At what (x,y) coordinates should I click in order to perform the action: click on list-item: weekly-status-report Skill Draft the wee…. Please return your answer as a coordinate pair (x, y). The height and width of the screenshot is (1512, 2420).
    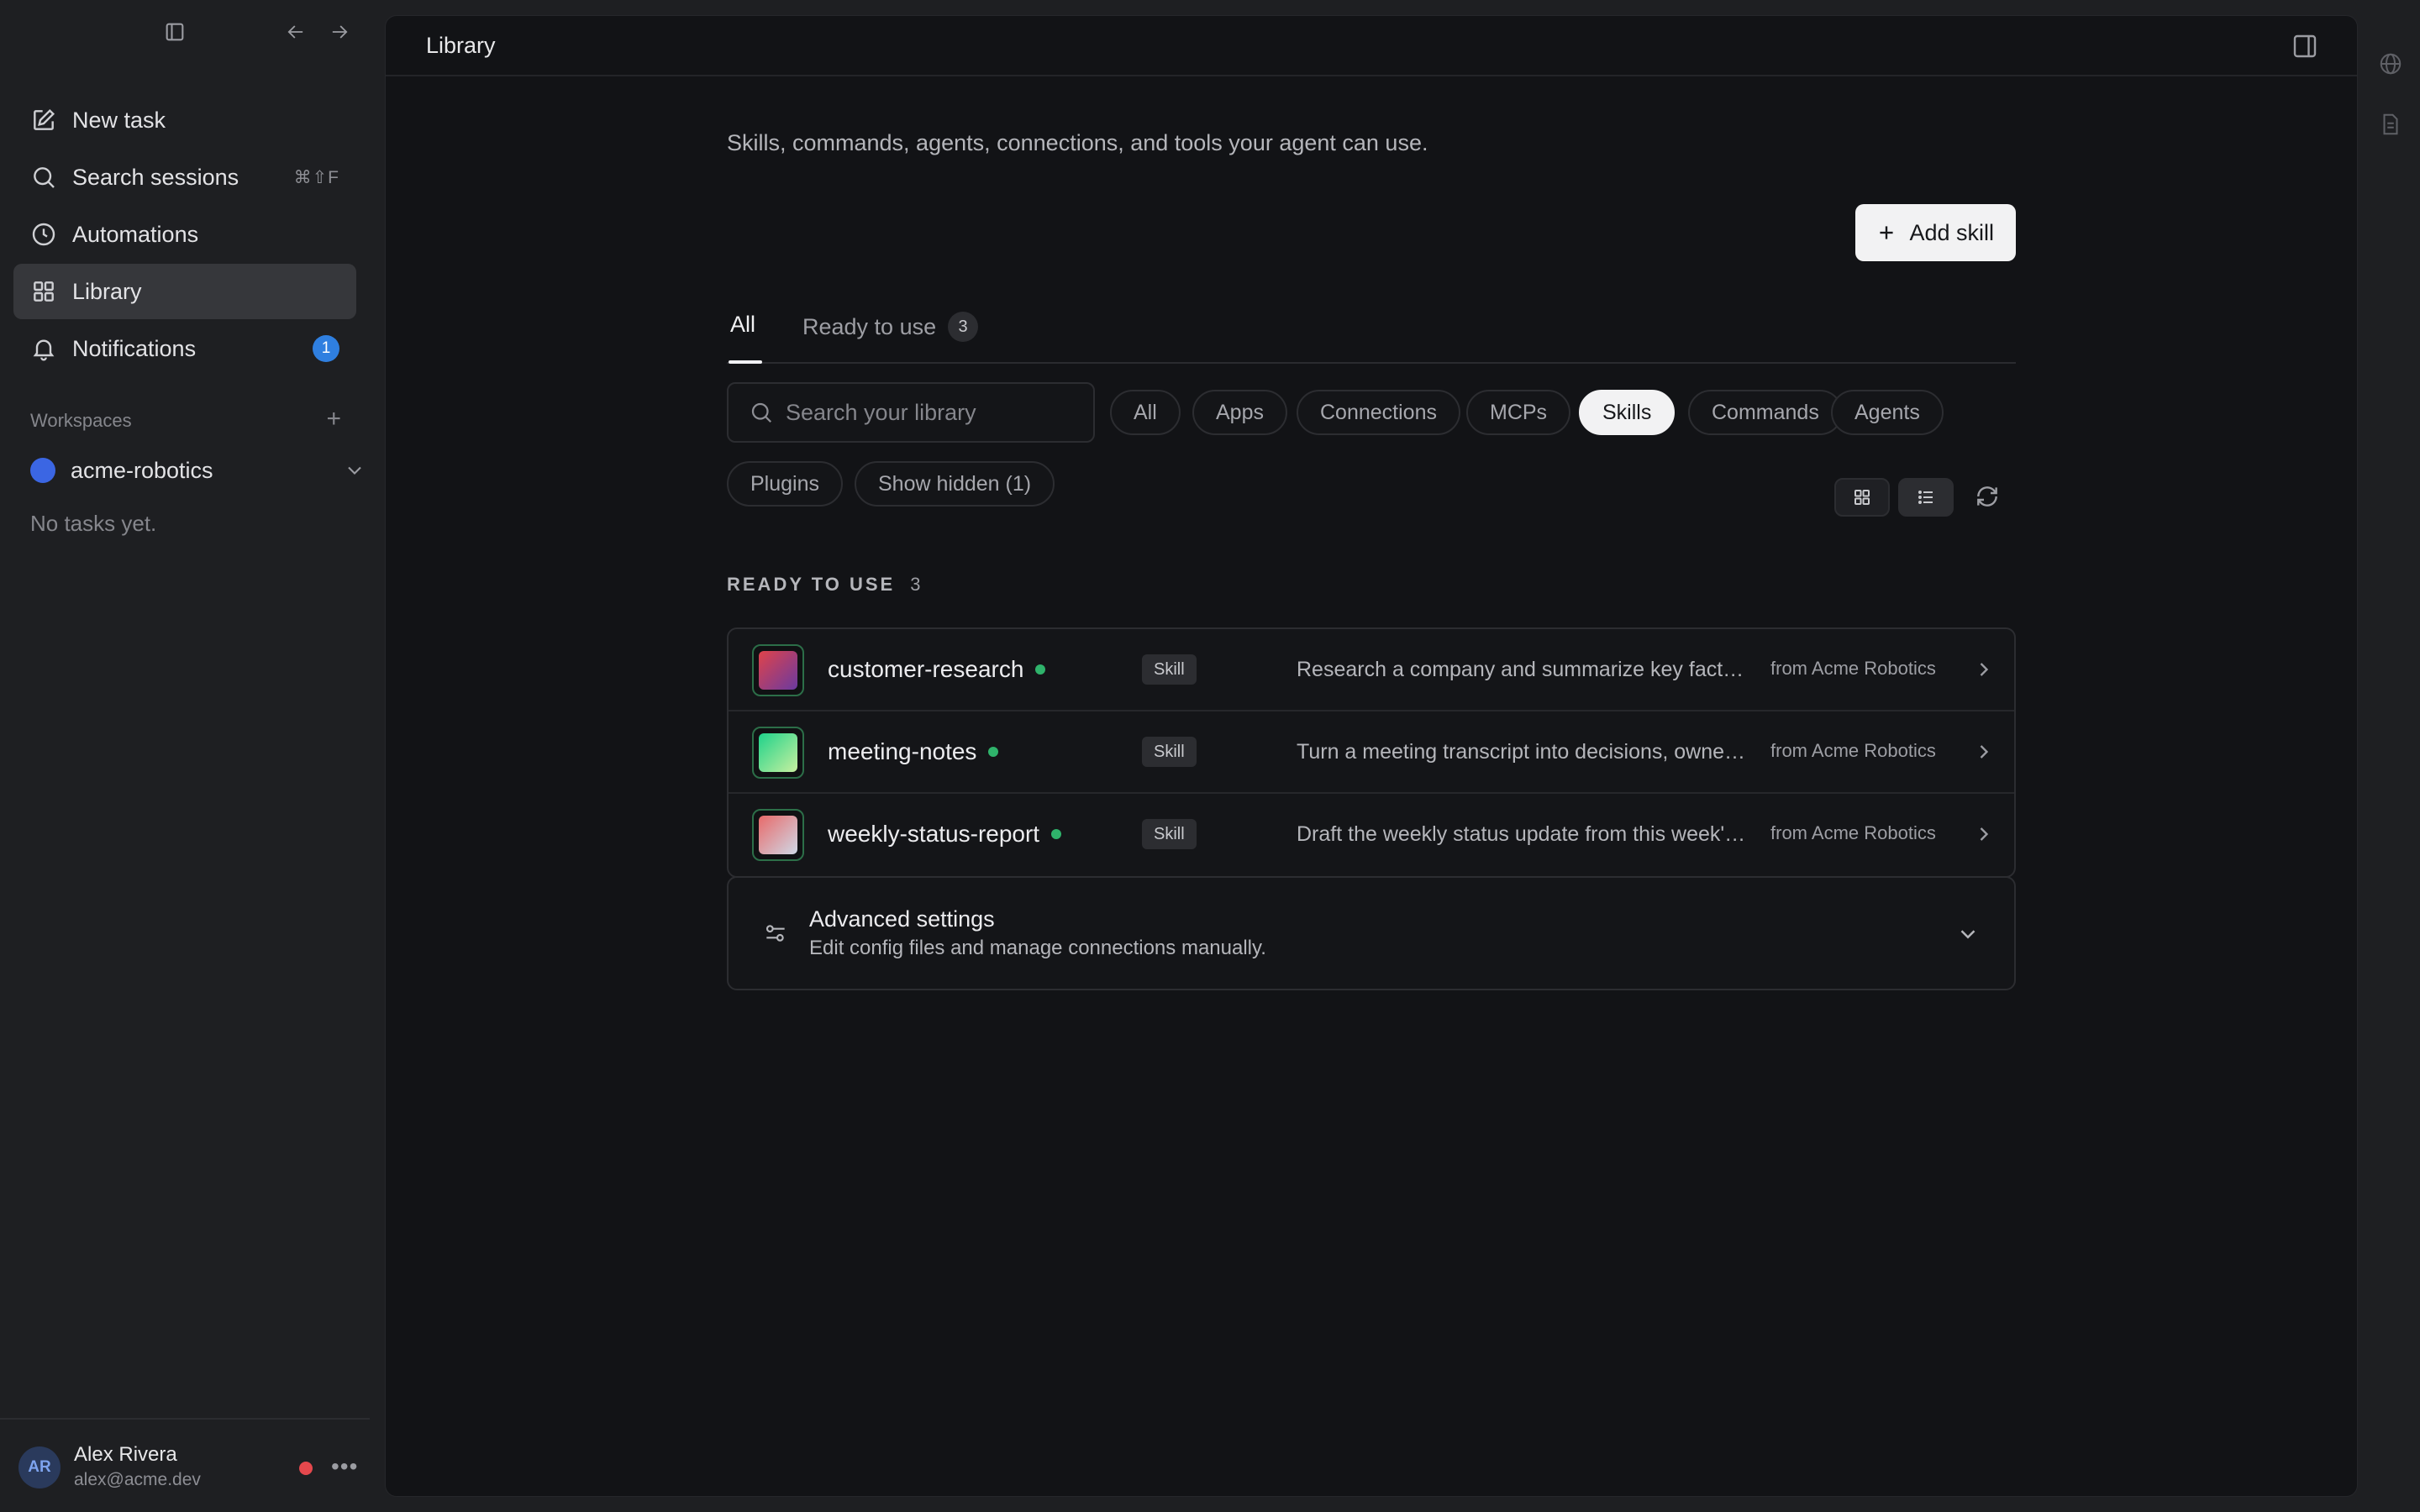
    Looking at the image, I should click on (1372, 835).